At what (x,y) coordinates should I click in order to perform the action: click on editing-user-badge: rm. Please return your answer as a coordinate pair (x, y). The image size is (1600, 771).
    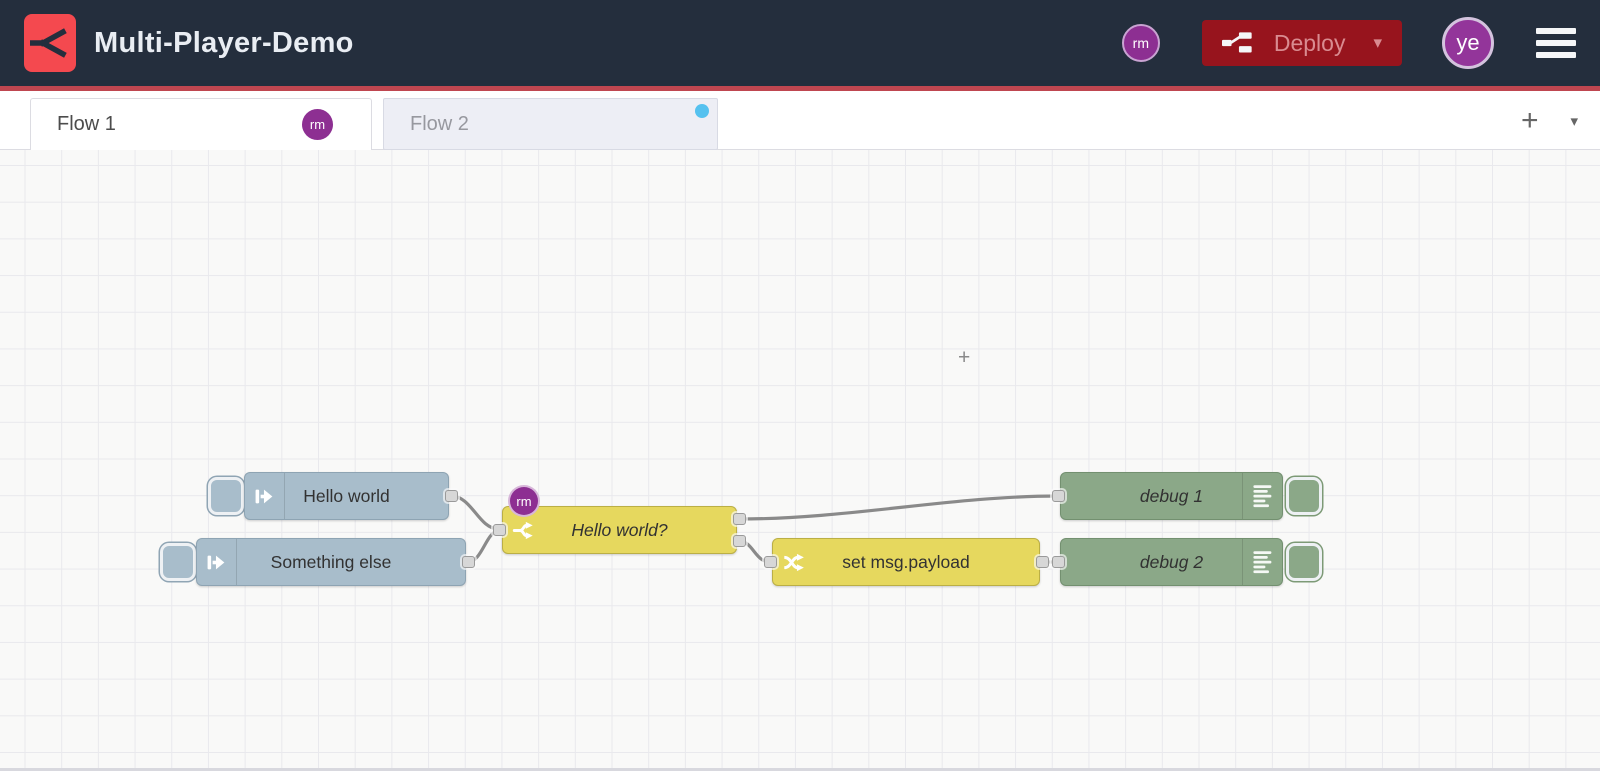
    Looking at the image, I should click on (524, 501).